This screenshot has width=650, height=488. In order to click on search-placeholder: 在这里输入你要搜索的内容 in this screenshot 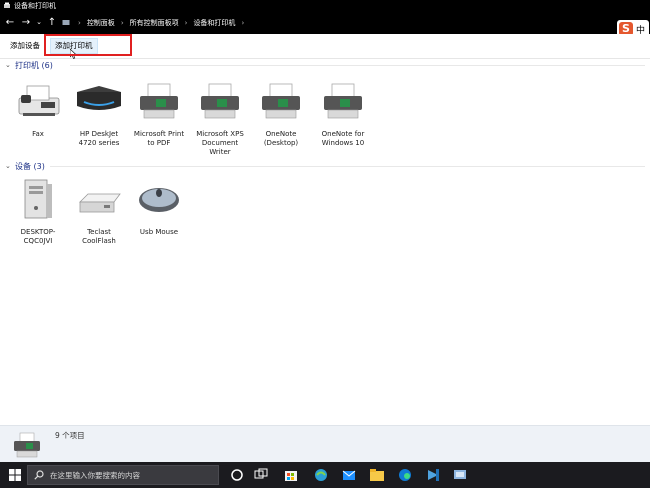, I will do `click(95, 475)`.